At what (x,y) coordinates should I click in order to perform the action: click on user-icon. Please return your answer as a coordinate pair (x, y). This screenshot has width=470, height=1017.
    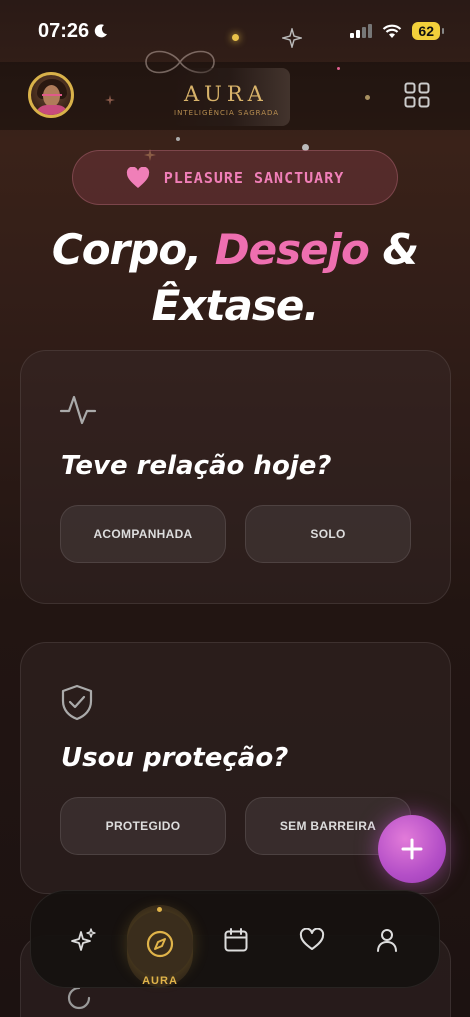
    Looking at the image, I should click on (387, 940).